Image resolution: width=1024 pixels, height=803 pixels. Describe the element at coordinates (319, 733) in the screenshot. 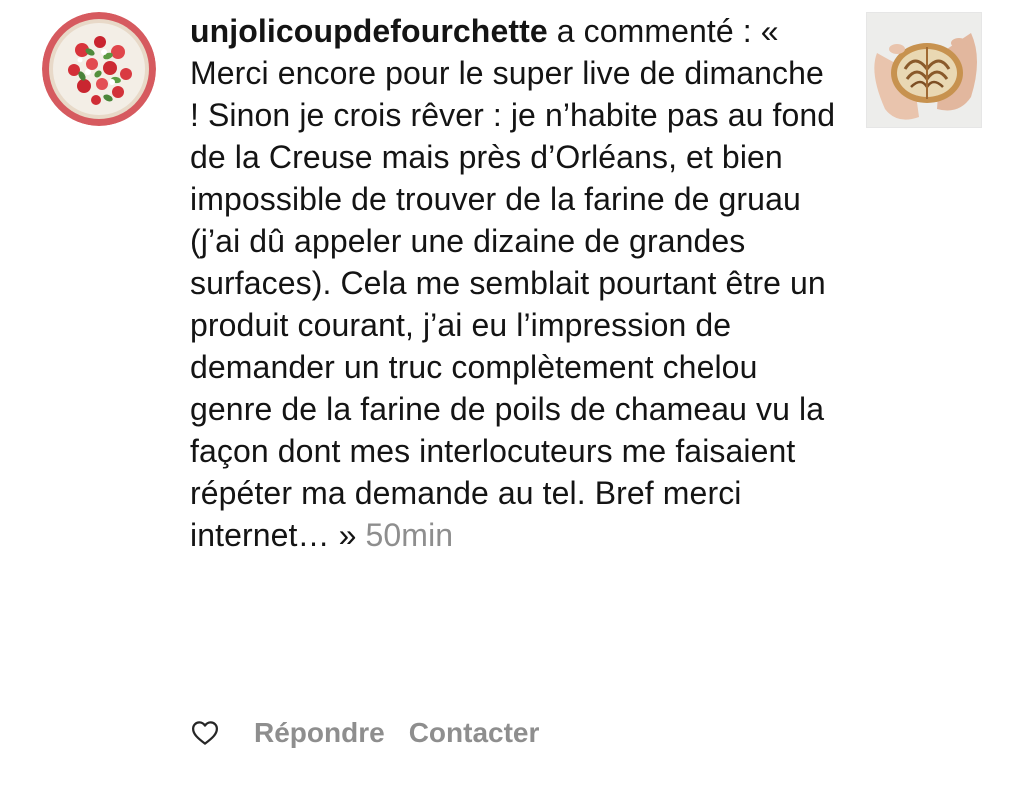

I see `reply-button: Répondre` at that location.